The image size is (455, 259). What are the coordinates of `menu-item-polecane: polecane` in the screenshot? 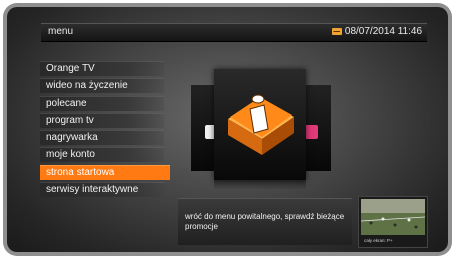 It's located at (102, 103).